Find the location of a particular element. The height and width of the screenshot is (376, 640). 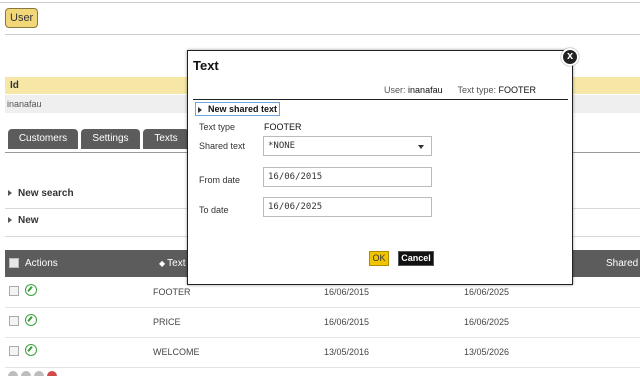

cell-text: WELCOME is located at coordinates (176, 352).